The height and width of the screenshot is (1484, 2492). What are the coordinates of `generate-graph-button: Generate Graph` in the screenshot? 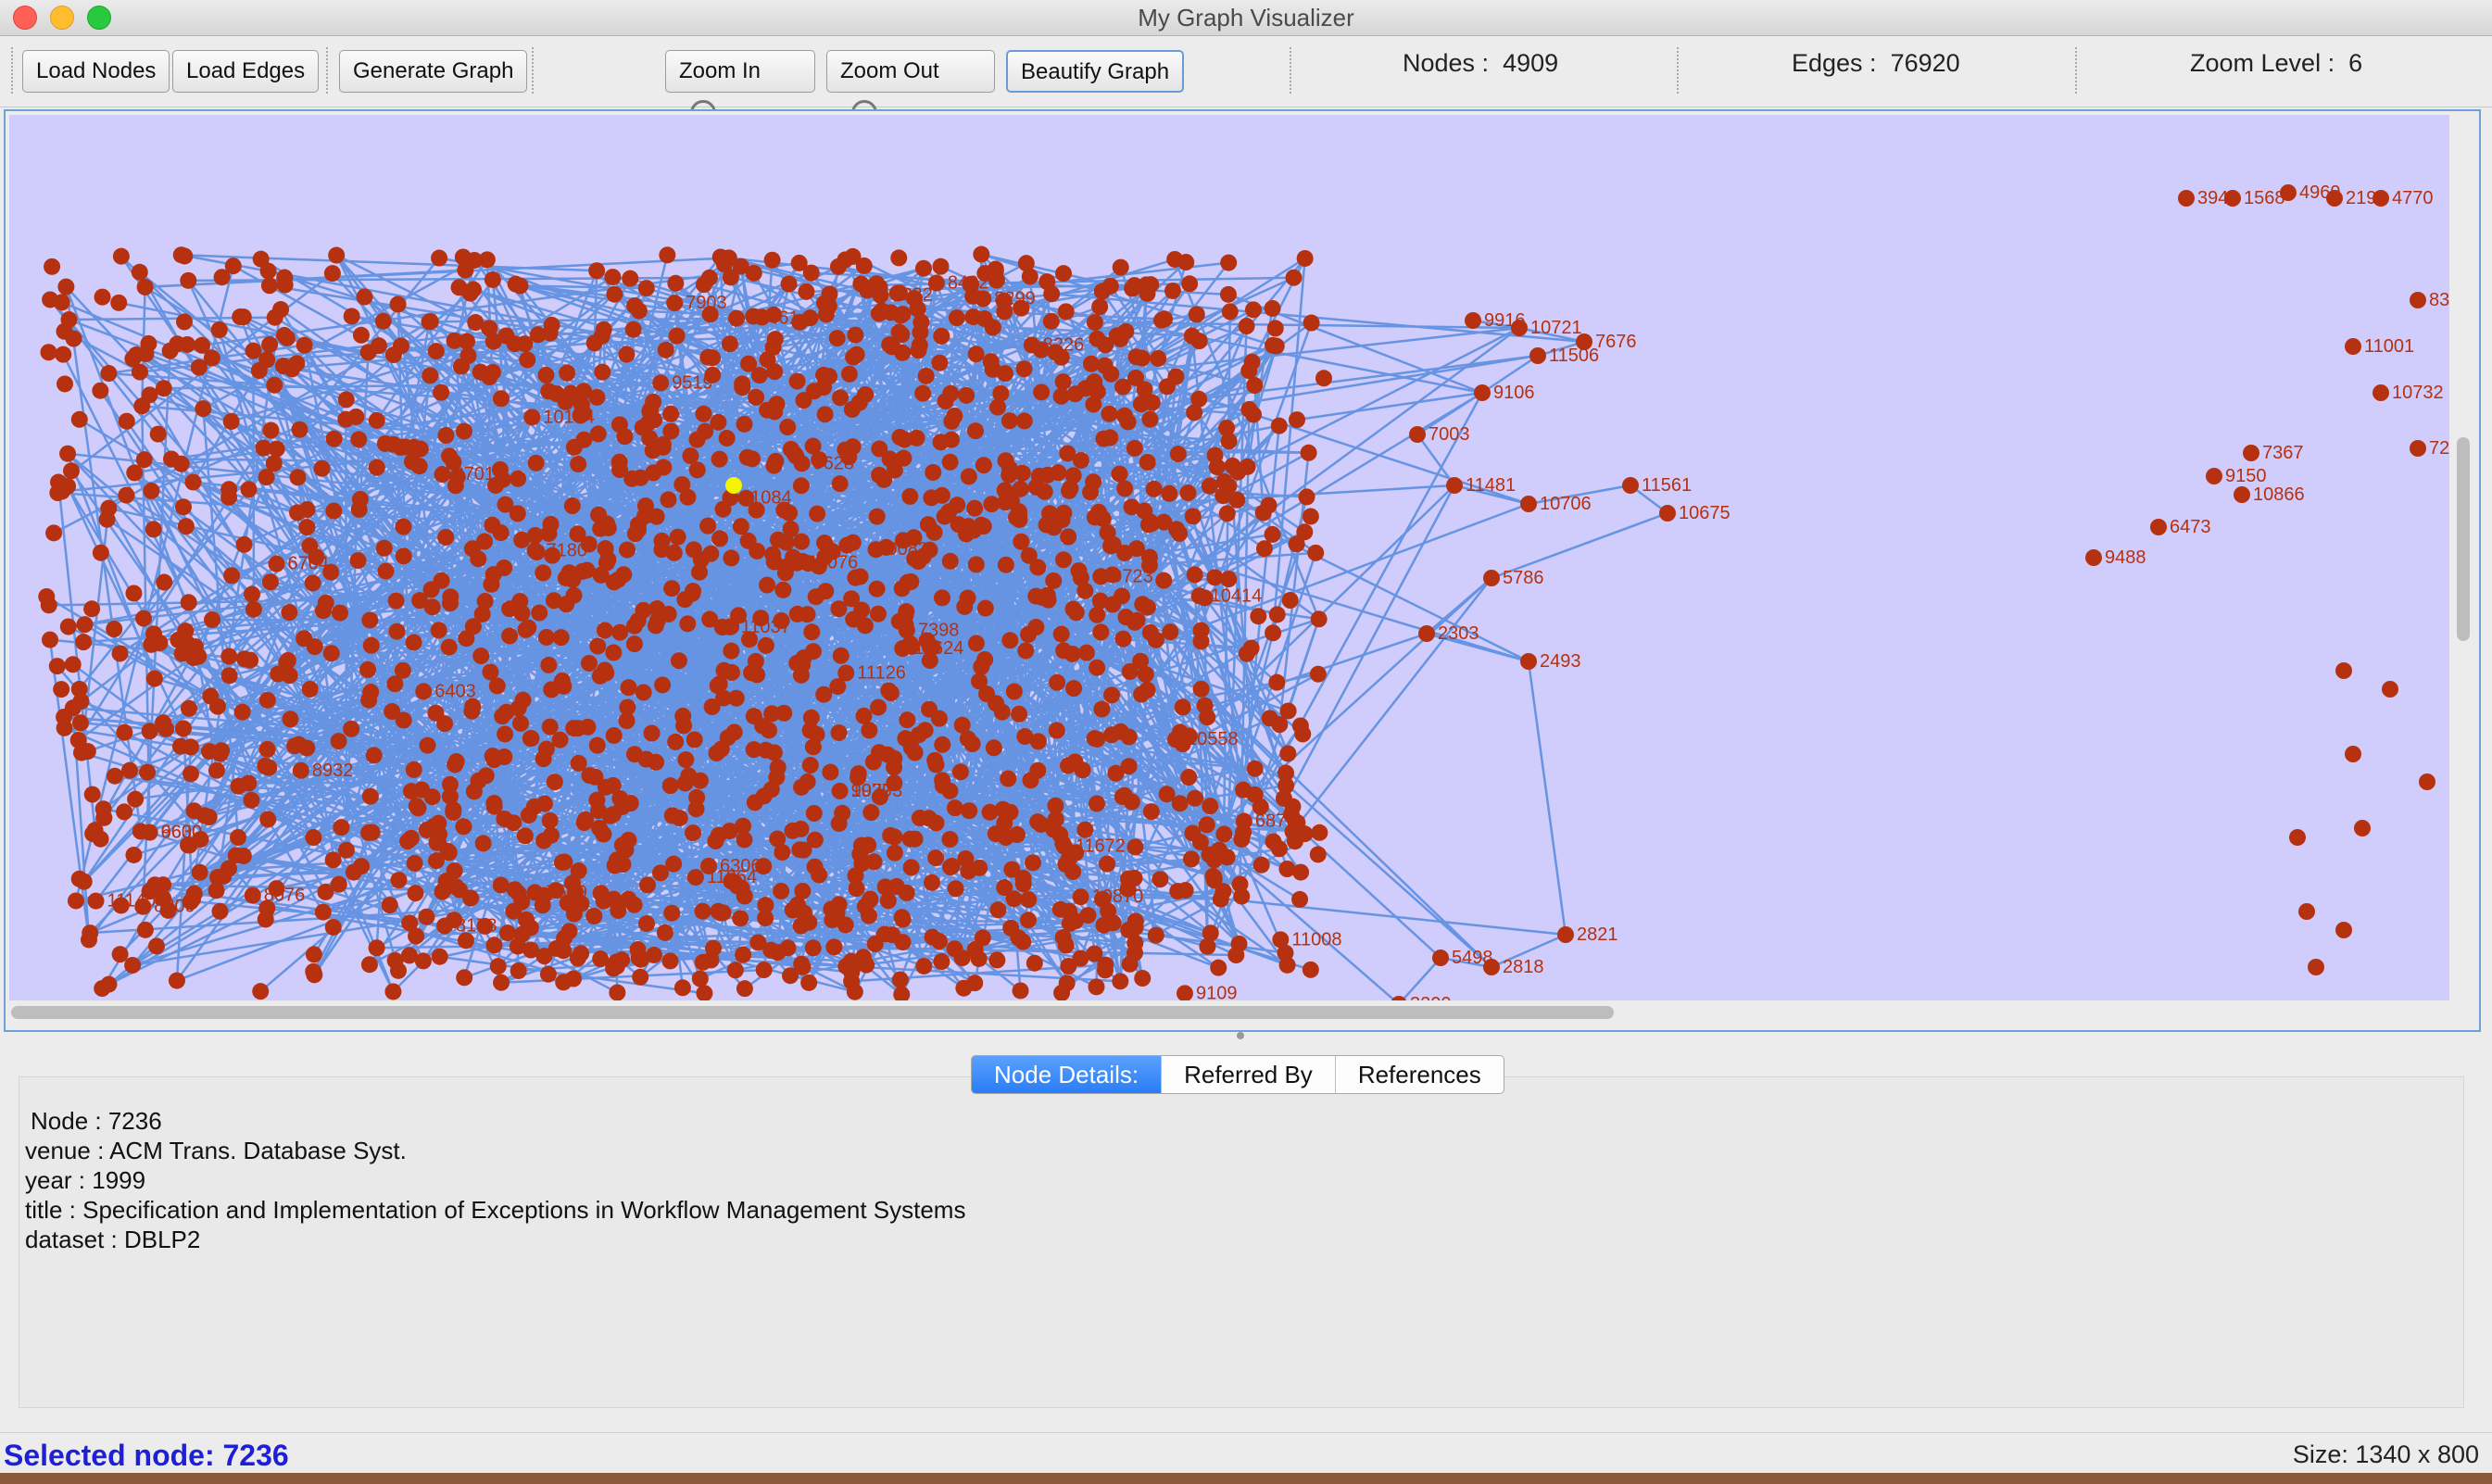 It's located at (433, 71).